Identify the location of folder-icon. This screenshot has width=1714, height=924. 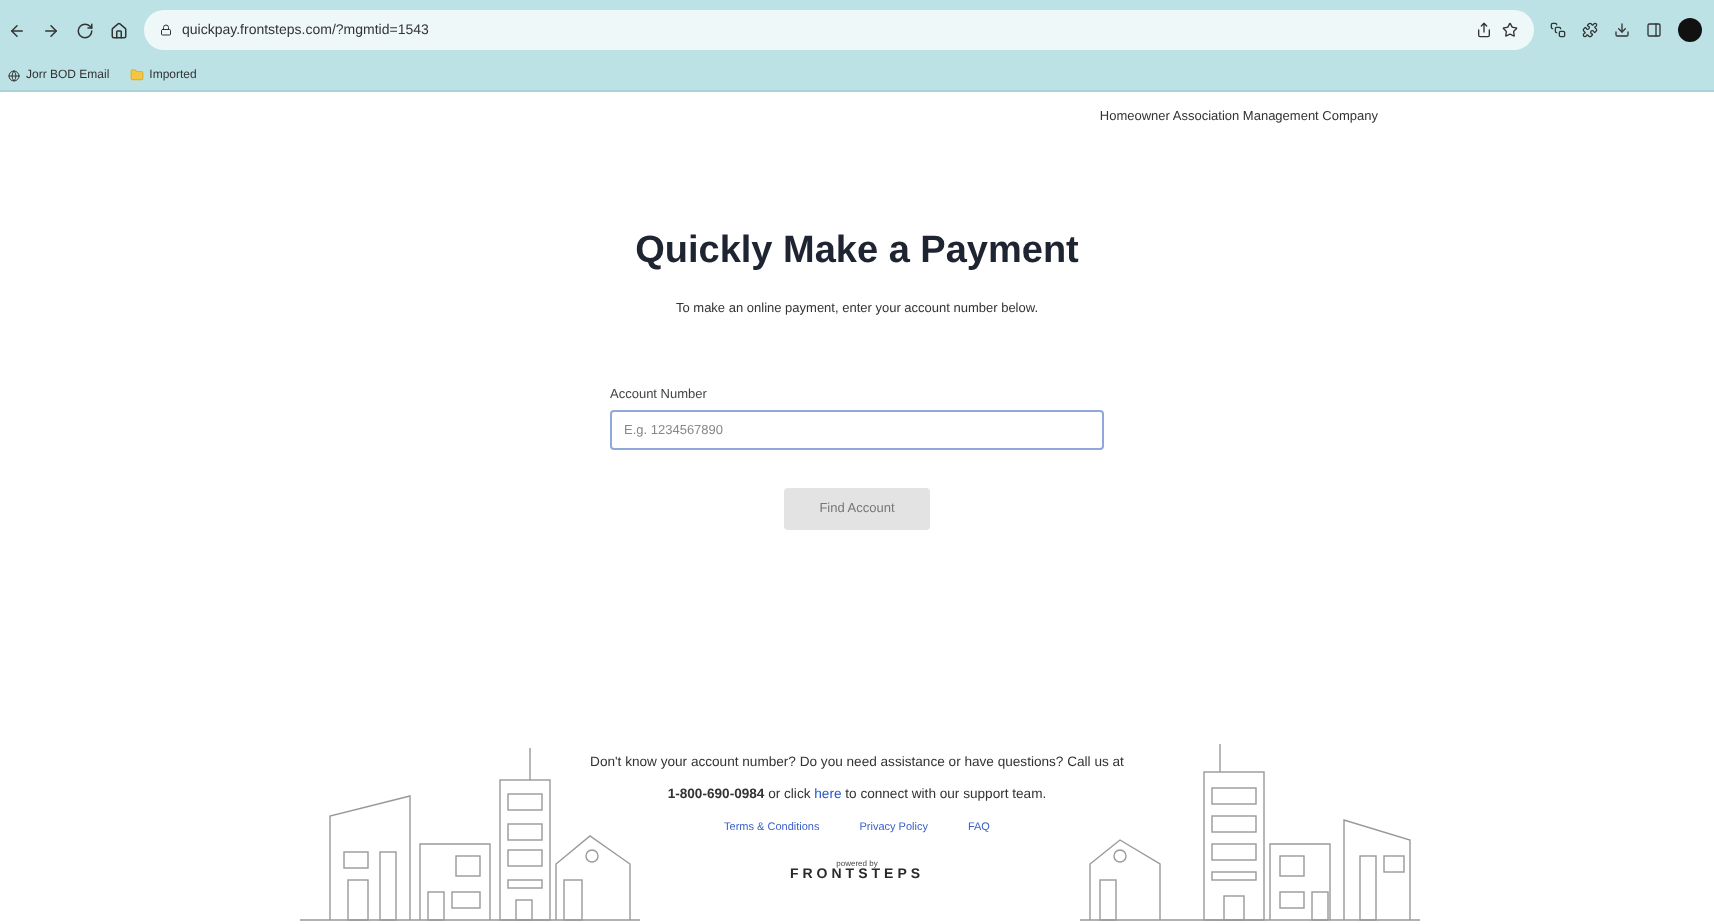
(136, 75).